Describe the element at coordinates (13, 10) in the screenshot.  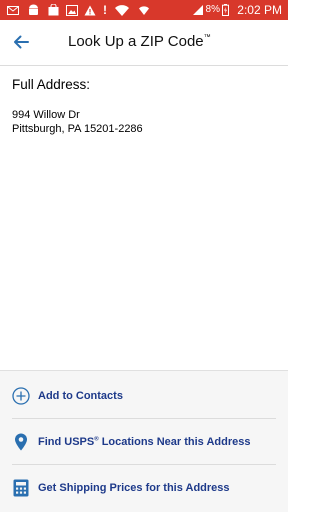
I see `mail-icon` at that location.